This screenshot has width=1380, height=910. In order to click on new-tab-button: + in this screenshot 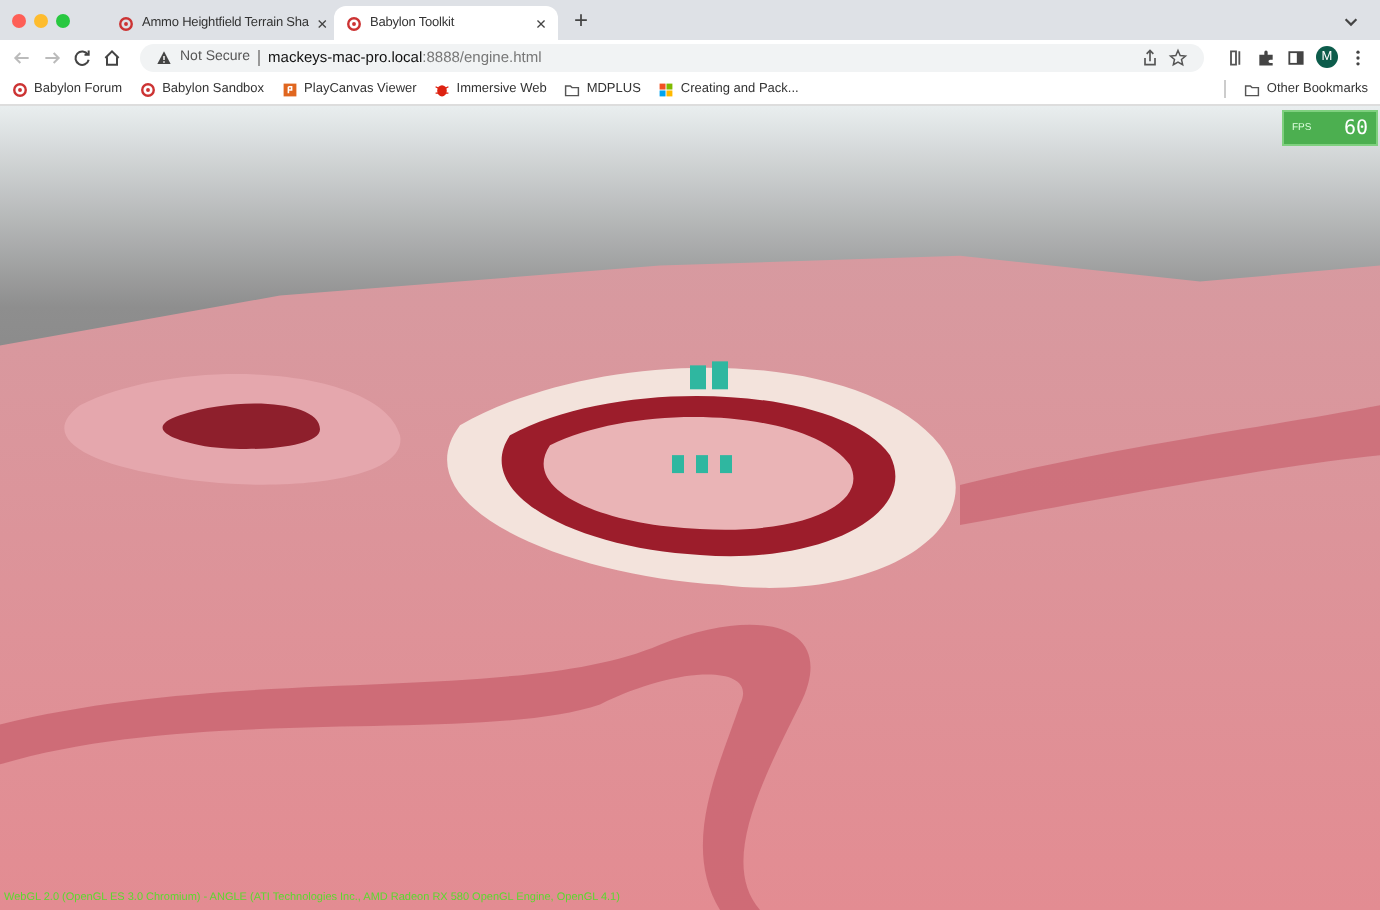, I will do `click(581, 20)`.